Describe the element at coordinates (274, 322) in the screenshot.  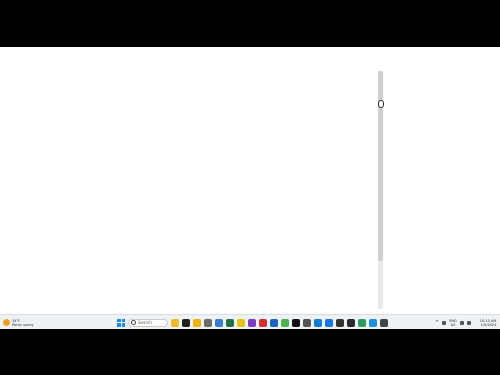
I see `ie-icon` at that location.